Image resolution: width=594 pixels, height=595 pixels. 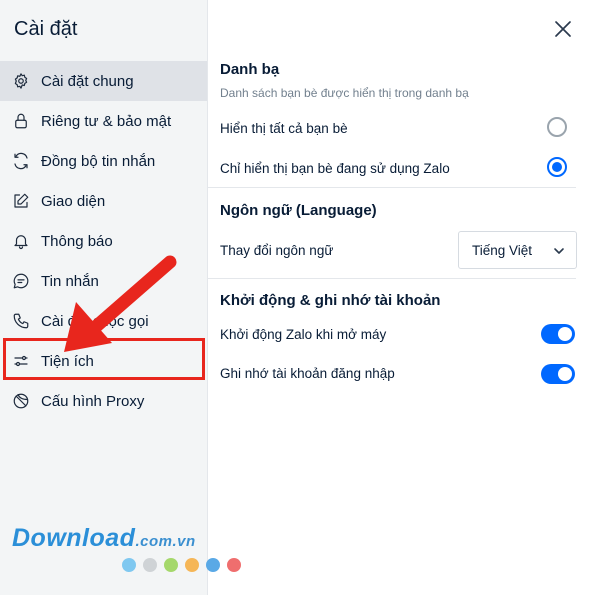 I want to click on close-button, so click(x=563, y=29).